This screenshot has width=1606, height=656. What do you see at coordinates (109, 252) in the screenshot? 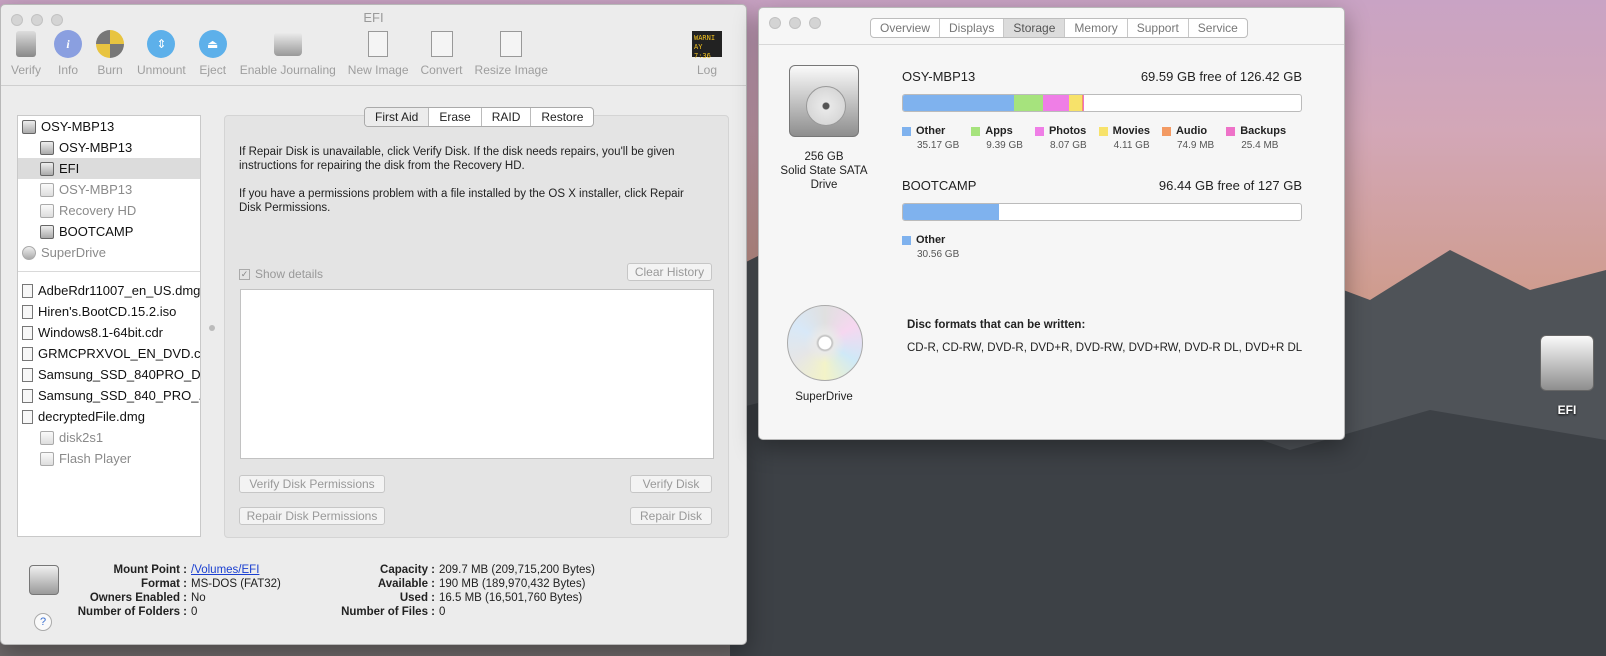
I see `sidebar-item-superdrive: SuperDrive` at bounding box center [109, 252].